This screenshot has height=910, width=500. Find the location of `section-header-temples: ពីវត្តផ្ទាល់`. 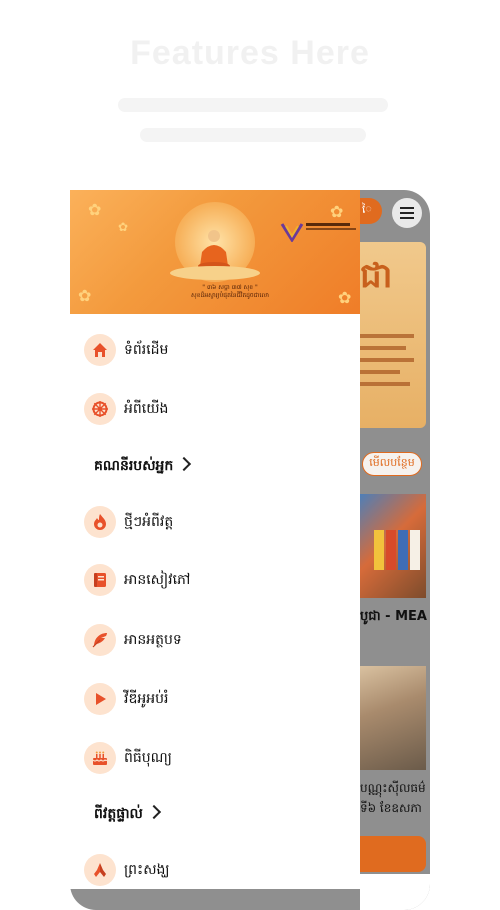

section-header-temples: ពីវត្តផ្ទាល់ is located at coordinates (127, 816).